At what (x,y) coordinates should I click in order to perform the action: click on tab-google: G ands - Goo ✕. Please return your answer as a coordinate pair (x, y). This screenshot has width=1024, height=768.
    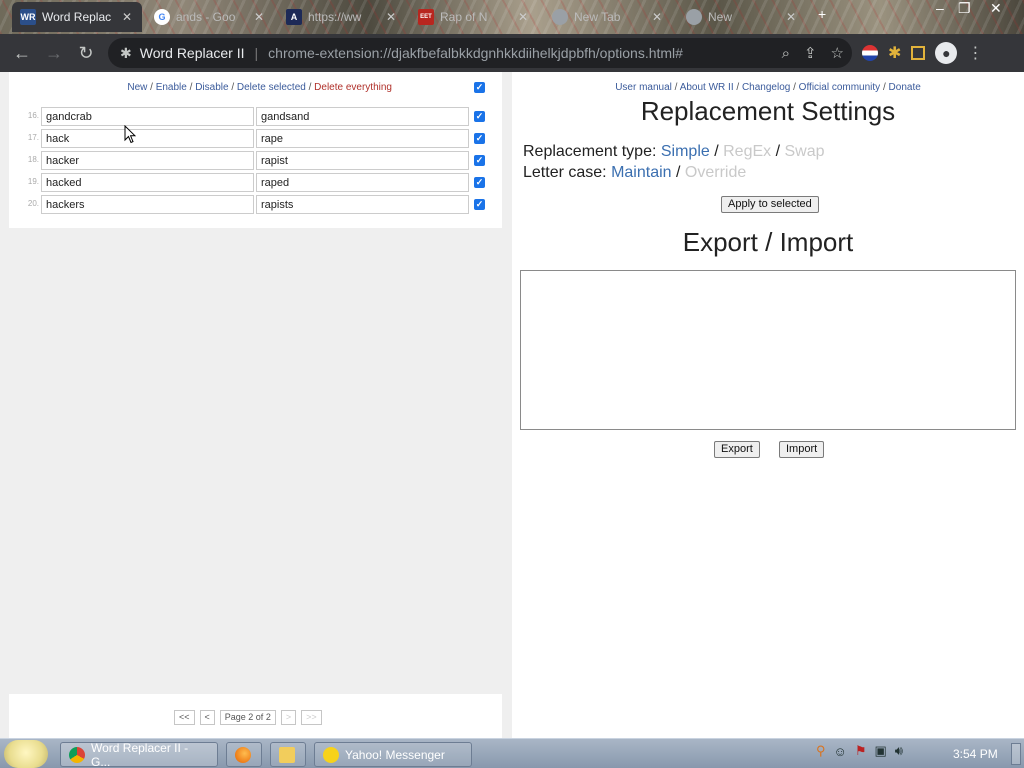
    Looking at the image, I should click on (209, 17).